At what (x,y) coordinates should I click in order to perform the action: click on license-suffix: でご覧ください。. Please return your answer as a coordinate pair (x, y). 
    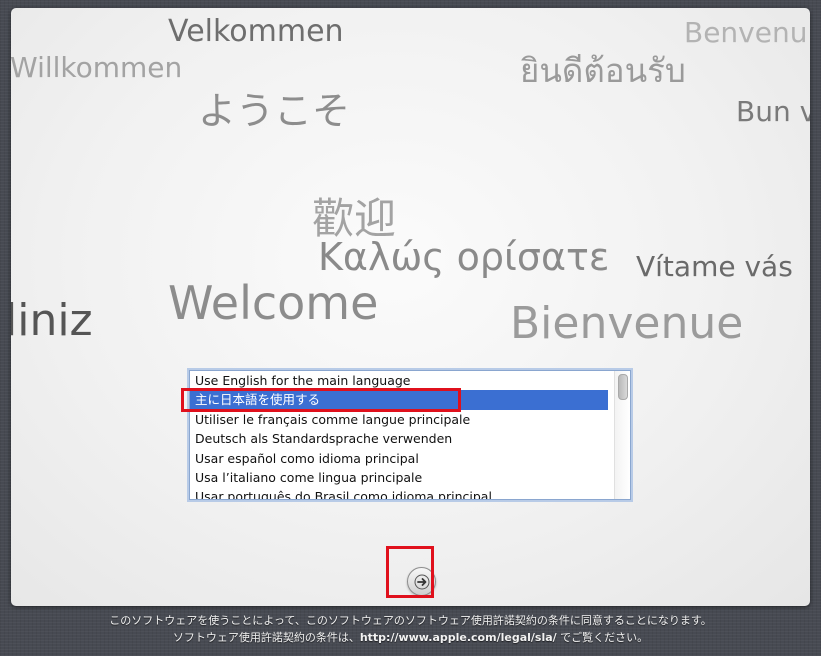
    Looking at the image, I should click on (602, 637).